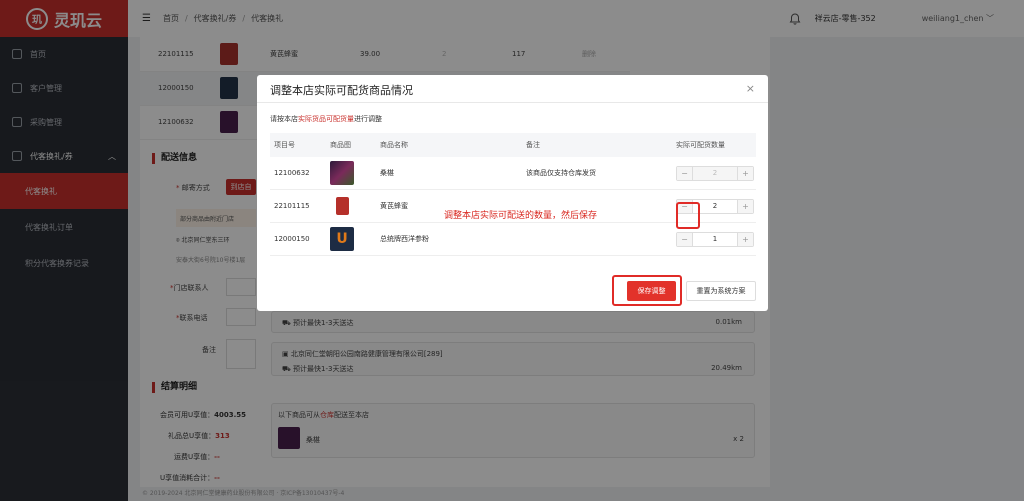  What do you see at coordinates (340, 145) in the screenshot?
I see `column-header: 商品图` at bounding box center [340, 145].